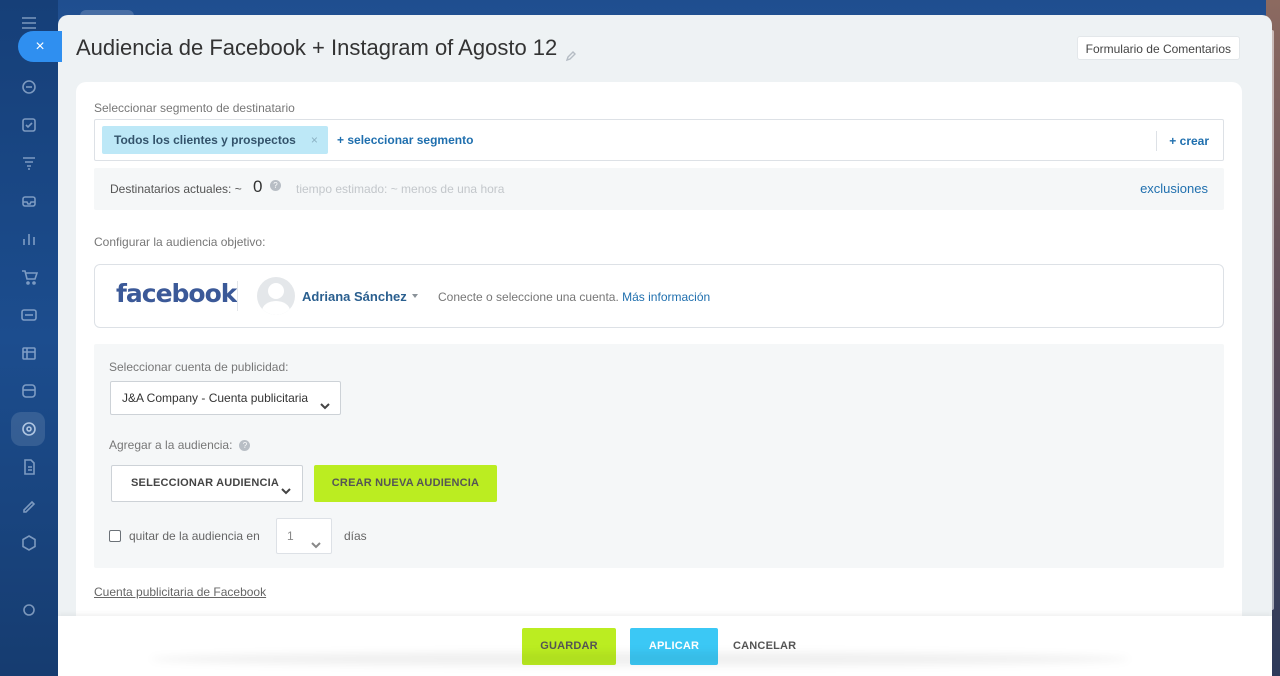 Image resolution: width=1280 pixels, height=676 pixels. I want to click on segment-label: Seleccionar segmento de destinatario, so click(194, 108).